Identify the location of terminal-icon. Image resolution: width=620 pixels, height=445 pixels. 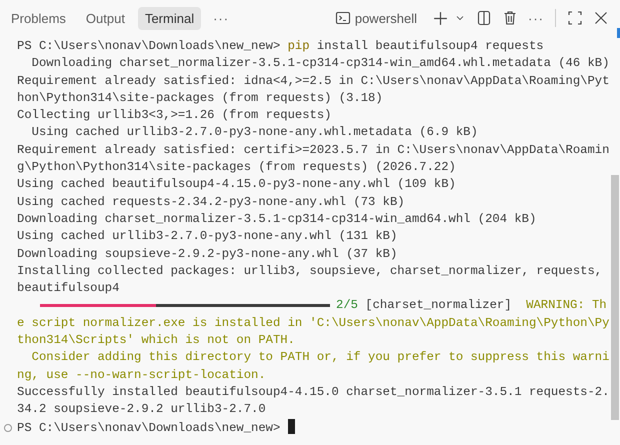
(342, 18).